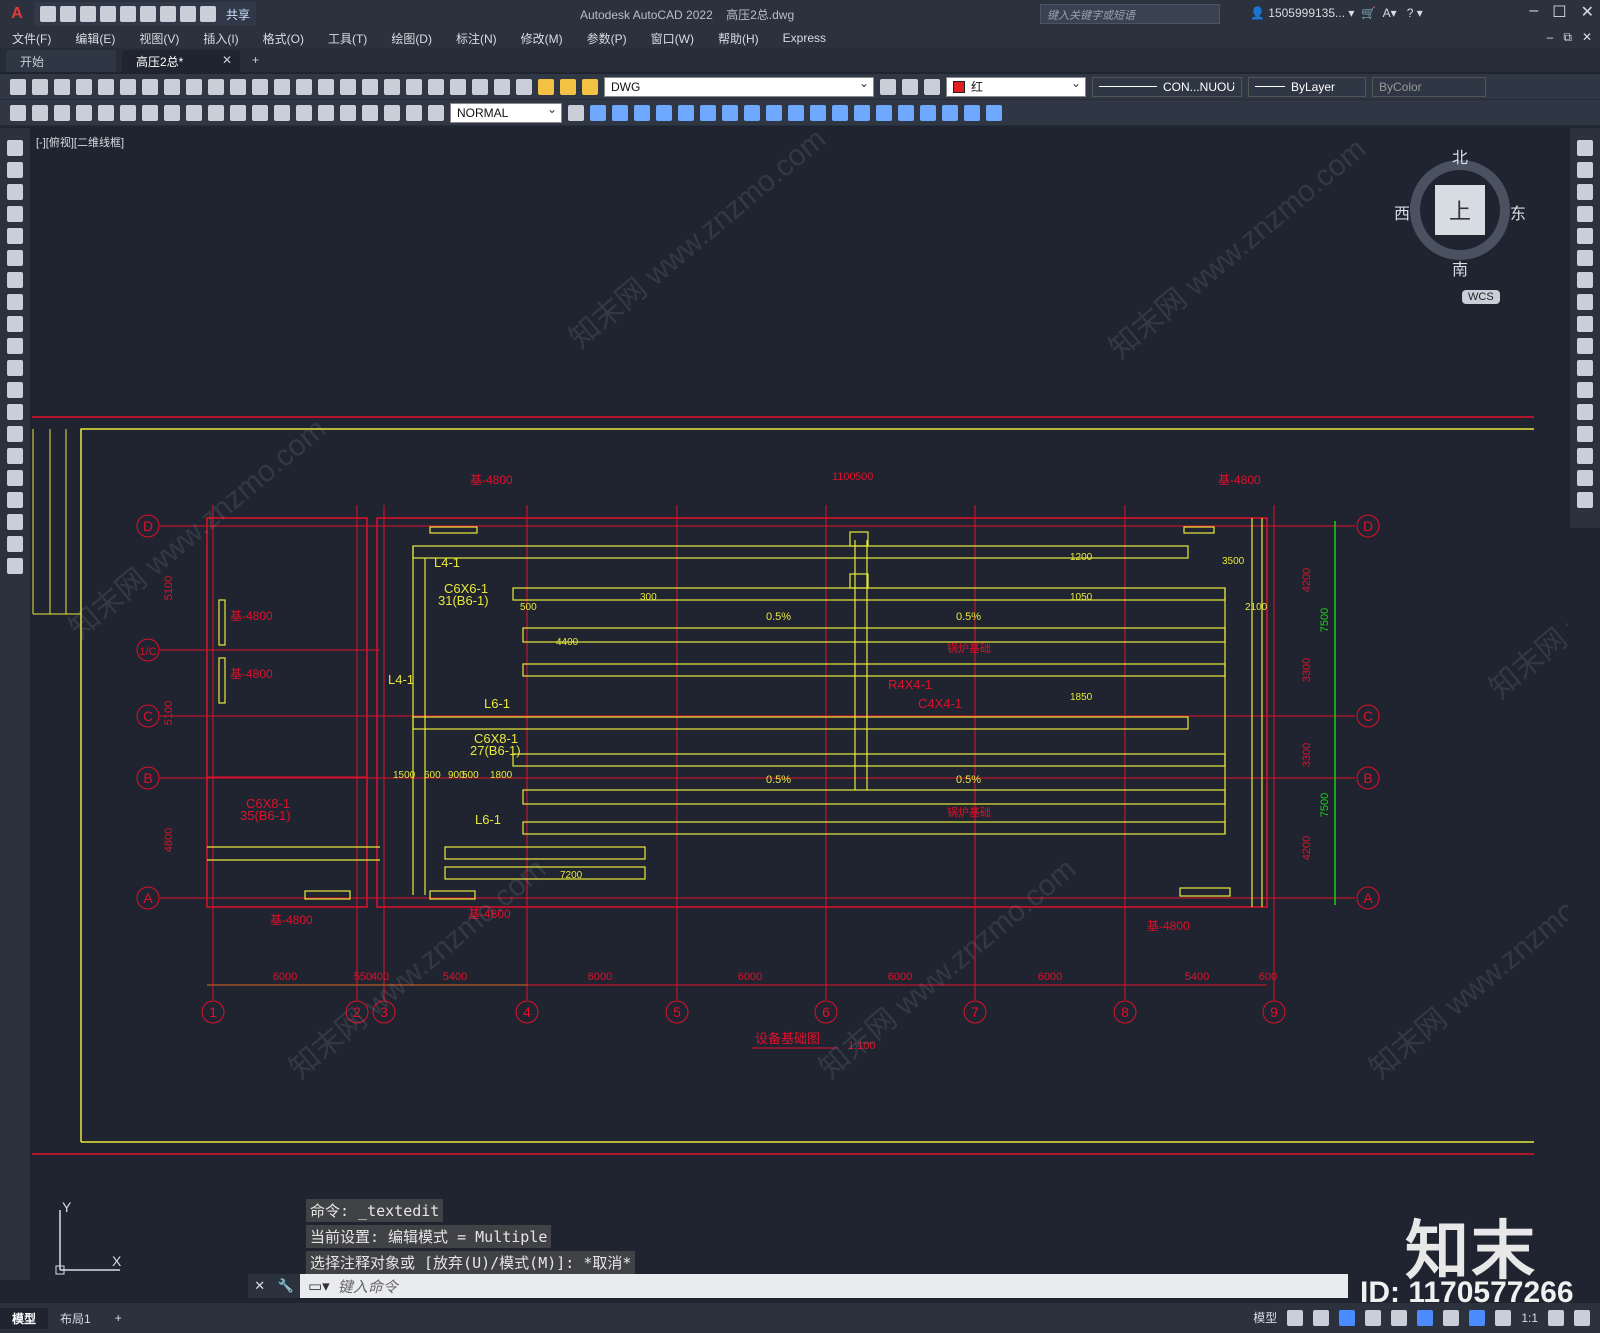 The height and width of the screenshot is (1333, 1600). What do you see at coordinates (1460, 214) in the screenshot?
I see `view-cube: 上 北 南 西 东` at bounding box center [1460, 214].